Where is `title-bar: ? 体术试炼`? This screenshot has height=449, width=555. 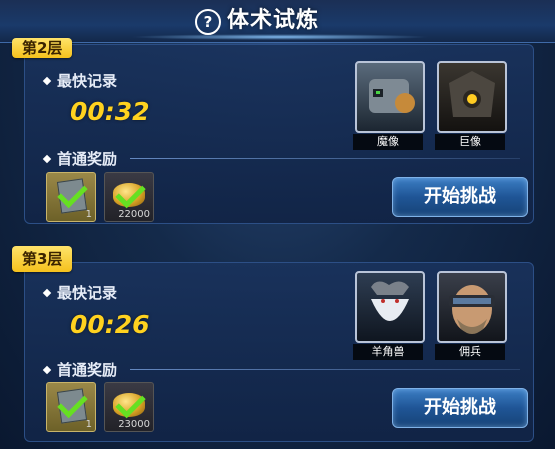 title-bar: ? 体术试炼 is located at coordinates (277, 21).